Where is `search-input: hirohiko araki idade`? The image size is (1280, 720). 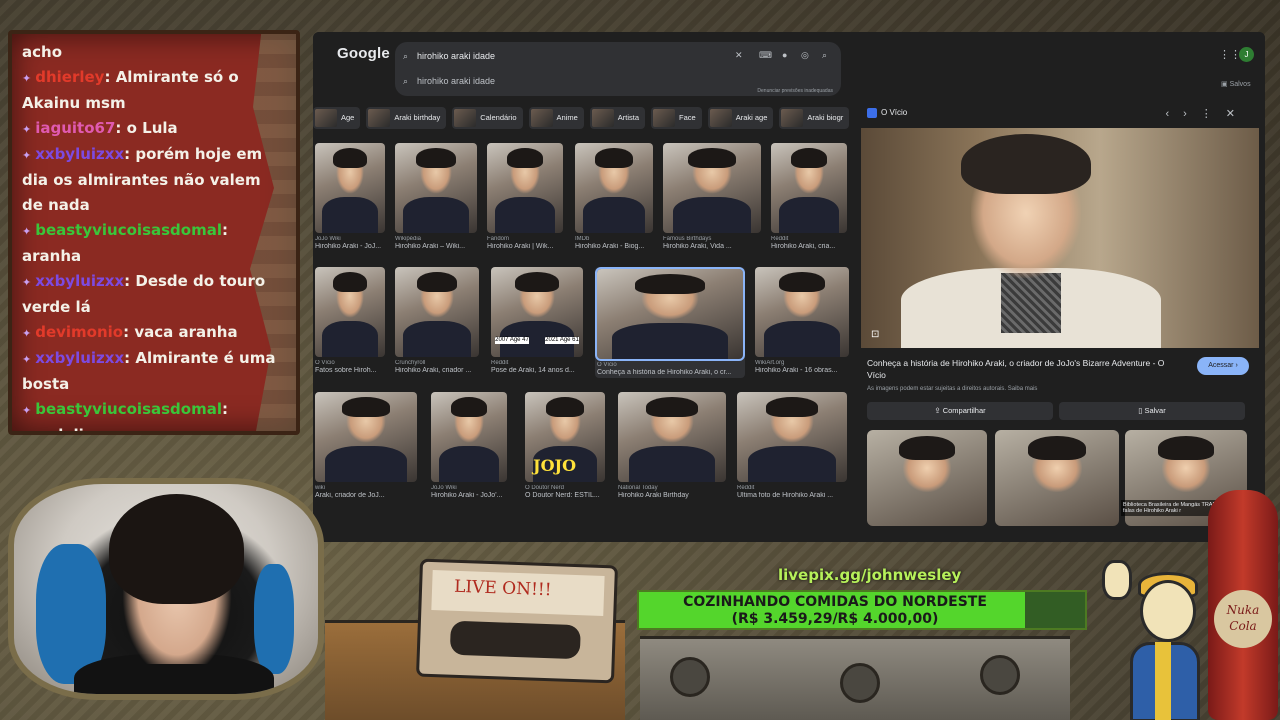 search-input: hirohiko araki idade is located at coordinates (456, 56).